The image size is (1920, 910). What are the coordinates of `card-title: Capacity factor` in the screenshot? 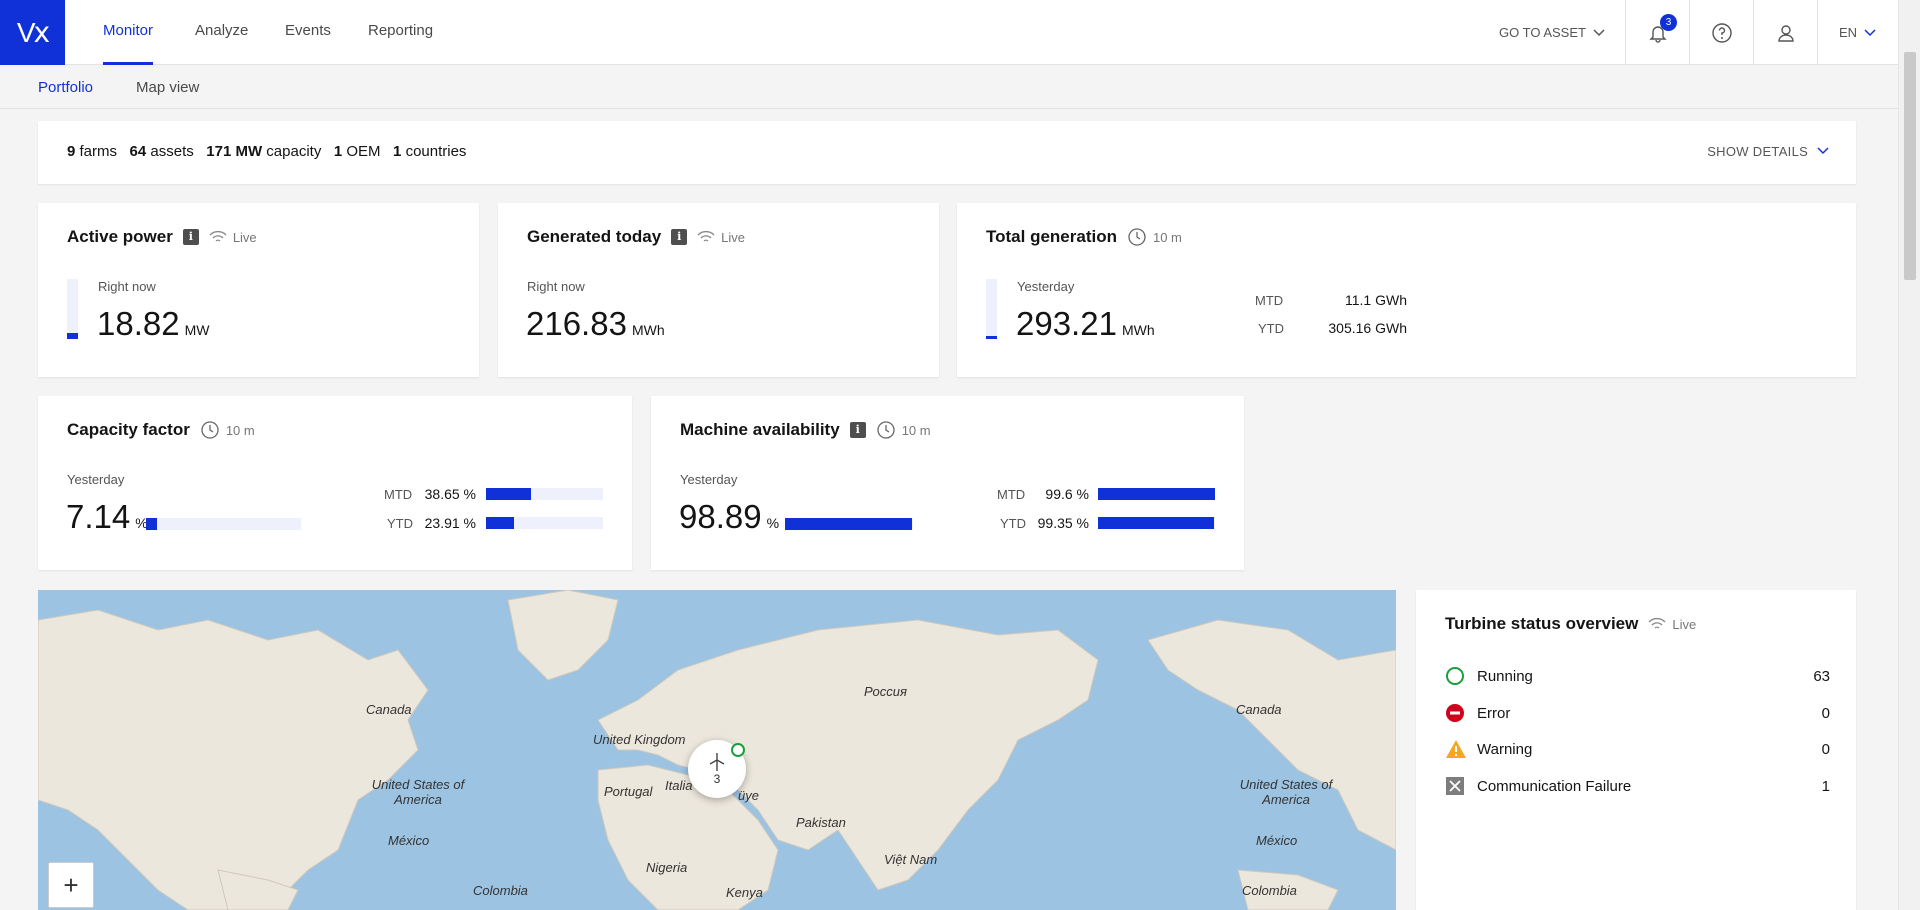 It's located at (128, 429).